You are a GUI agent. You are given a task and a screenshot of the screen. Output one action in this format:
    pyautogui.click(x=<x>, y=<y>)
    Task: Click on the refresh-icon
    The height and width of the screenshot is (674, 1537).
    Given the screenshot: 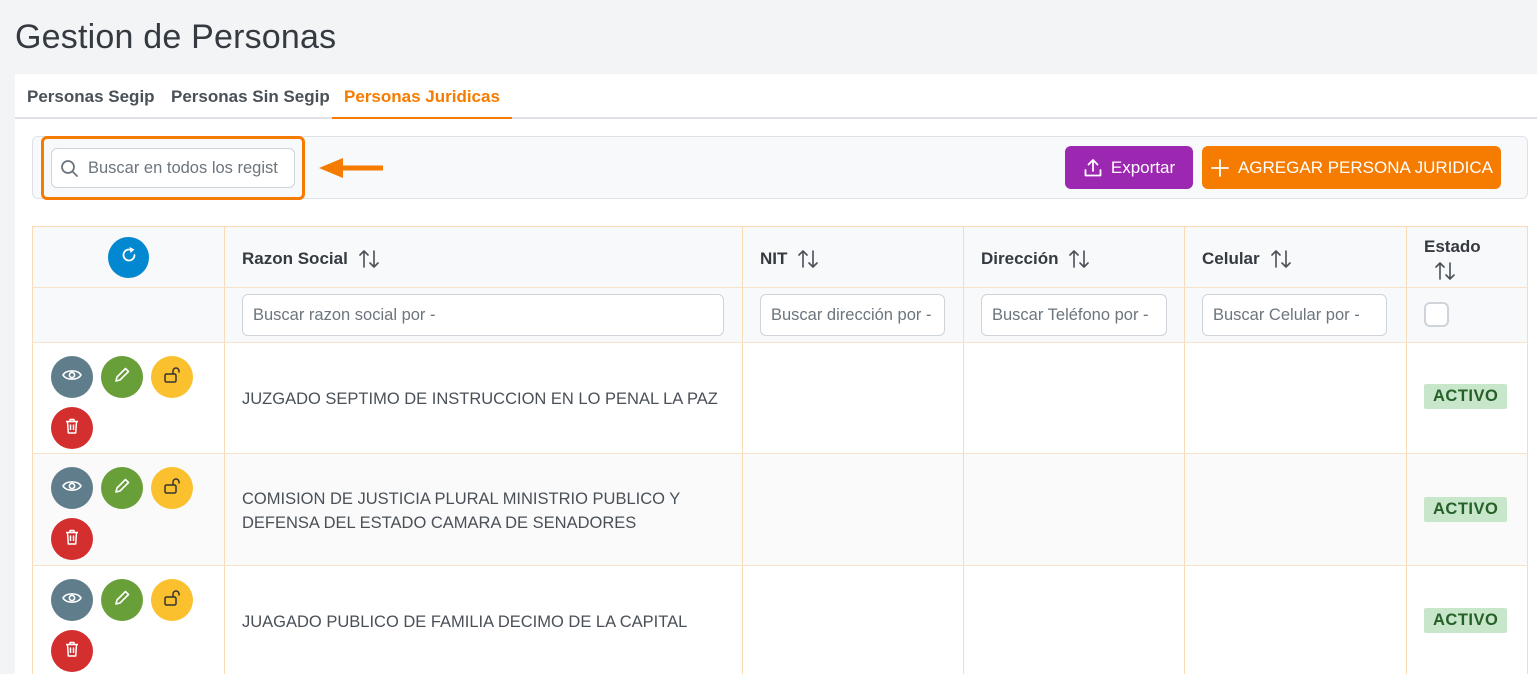 What is the action you would take?
    pyautogui.click(x=129, y=257)
    